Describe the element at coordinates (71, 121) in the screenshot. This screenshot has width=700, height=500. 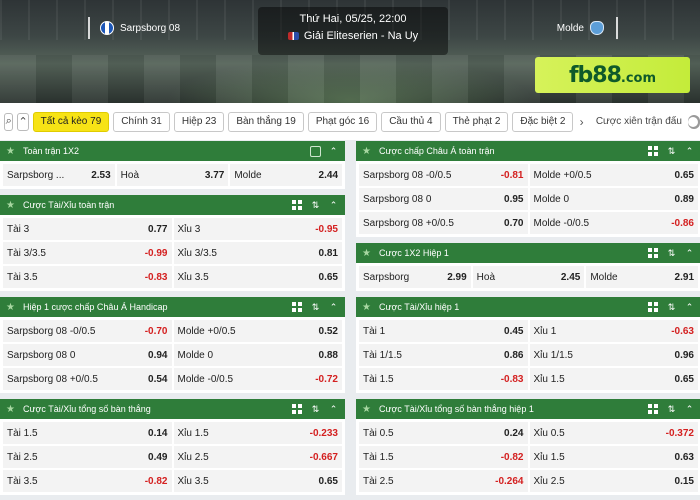
I see `tab-0: Tất cả kèo 79` at that location.